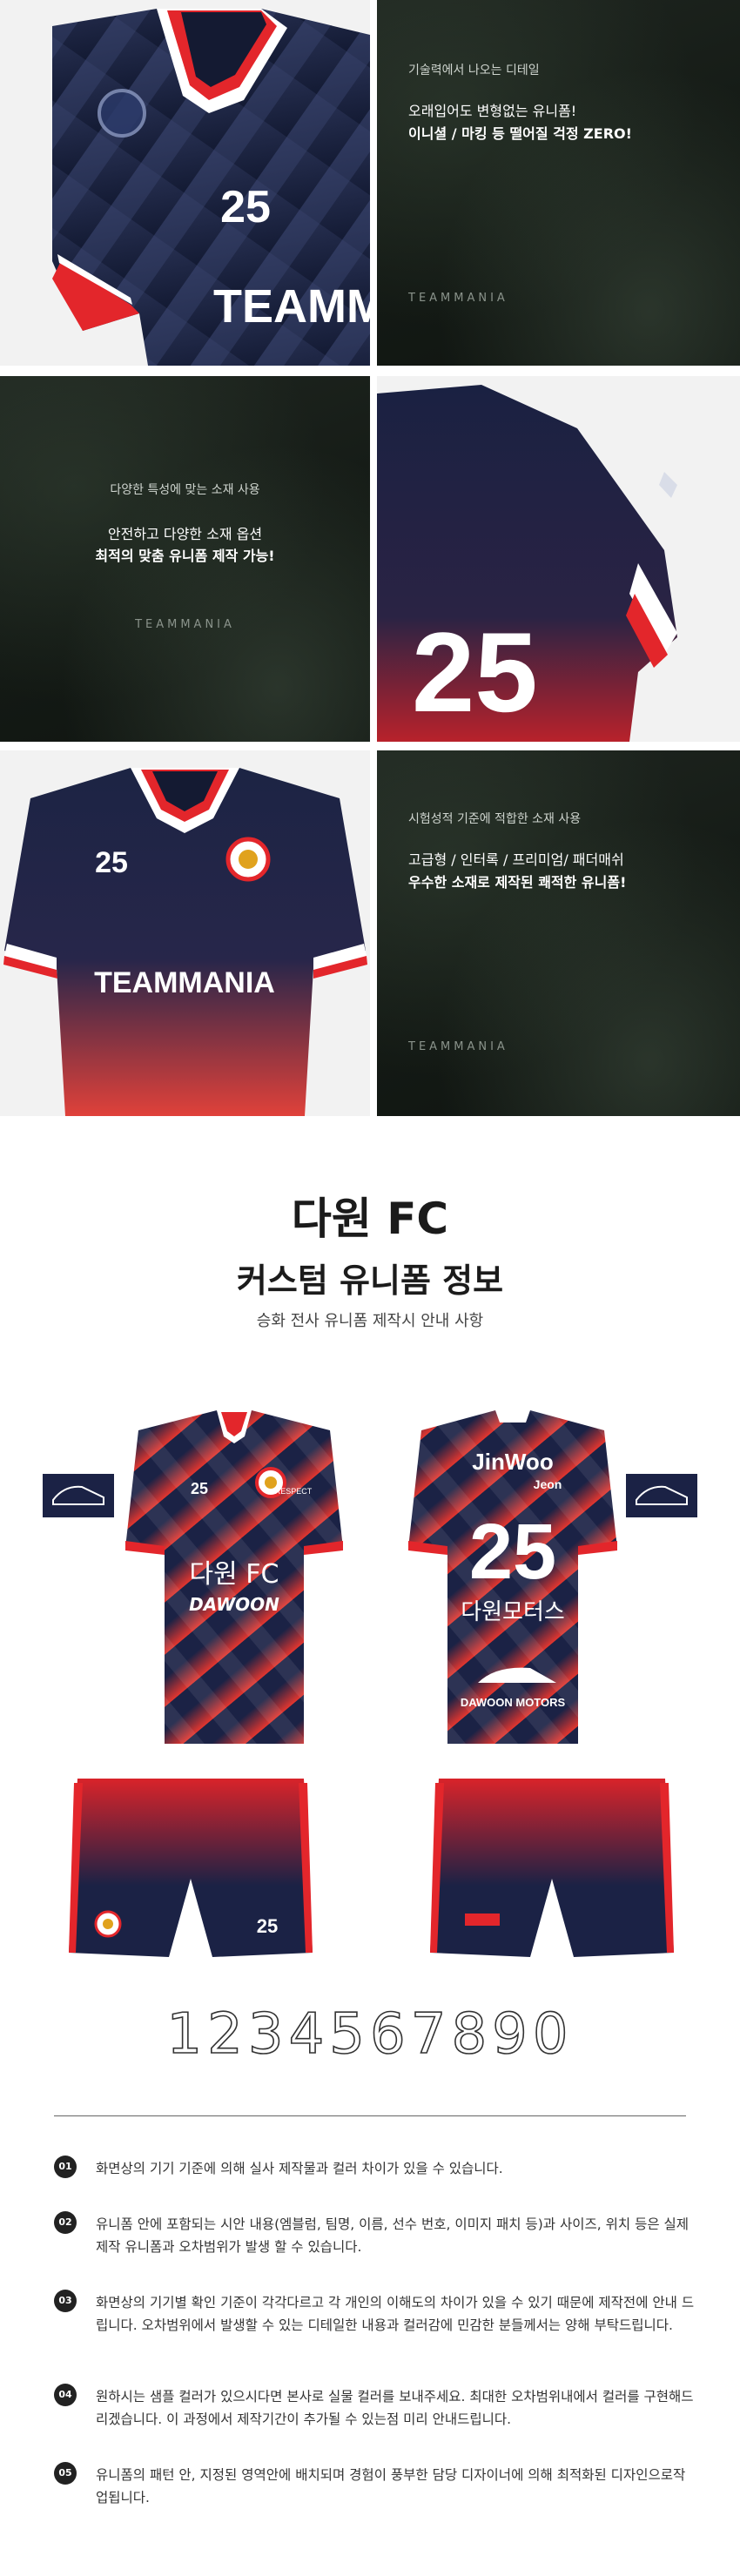  I want to click on front-jersey: 25 다원 FC DAWOON RESPECT, so click(193, 1577).